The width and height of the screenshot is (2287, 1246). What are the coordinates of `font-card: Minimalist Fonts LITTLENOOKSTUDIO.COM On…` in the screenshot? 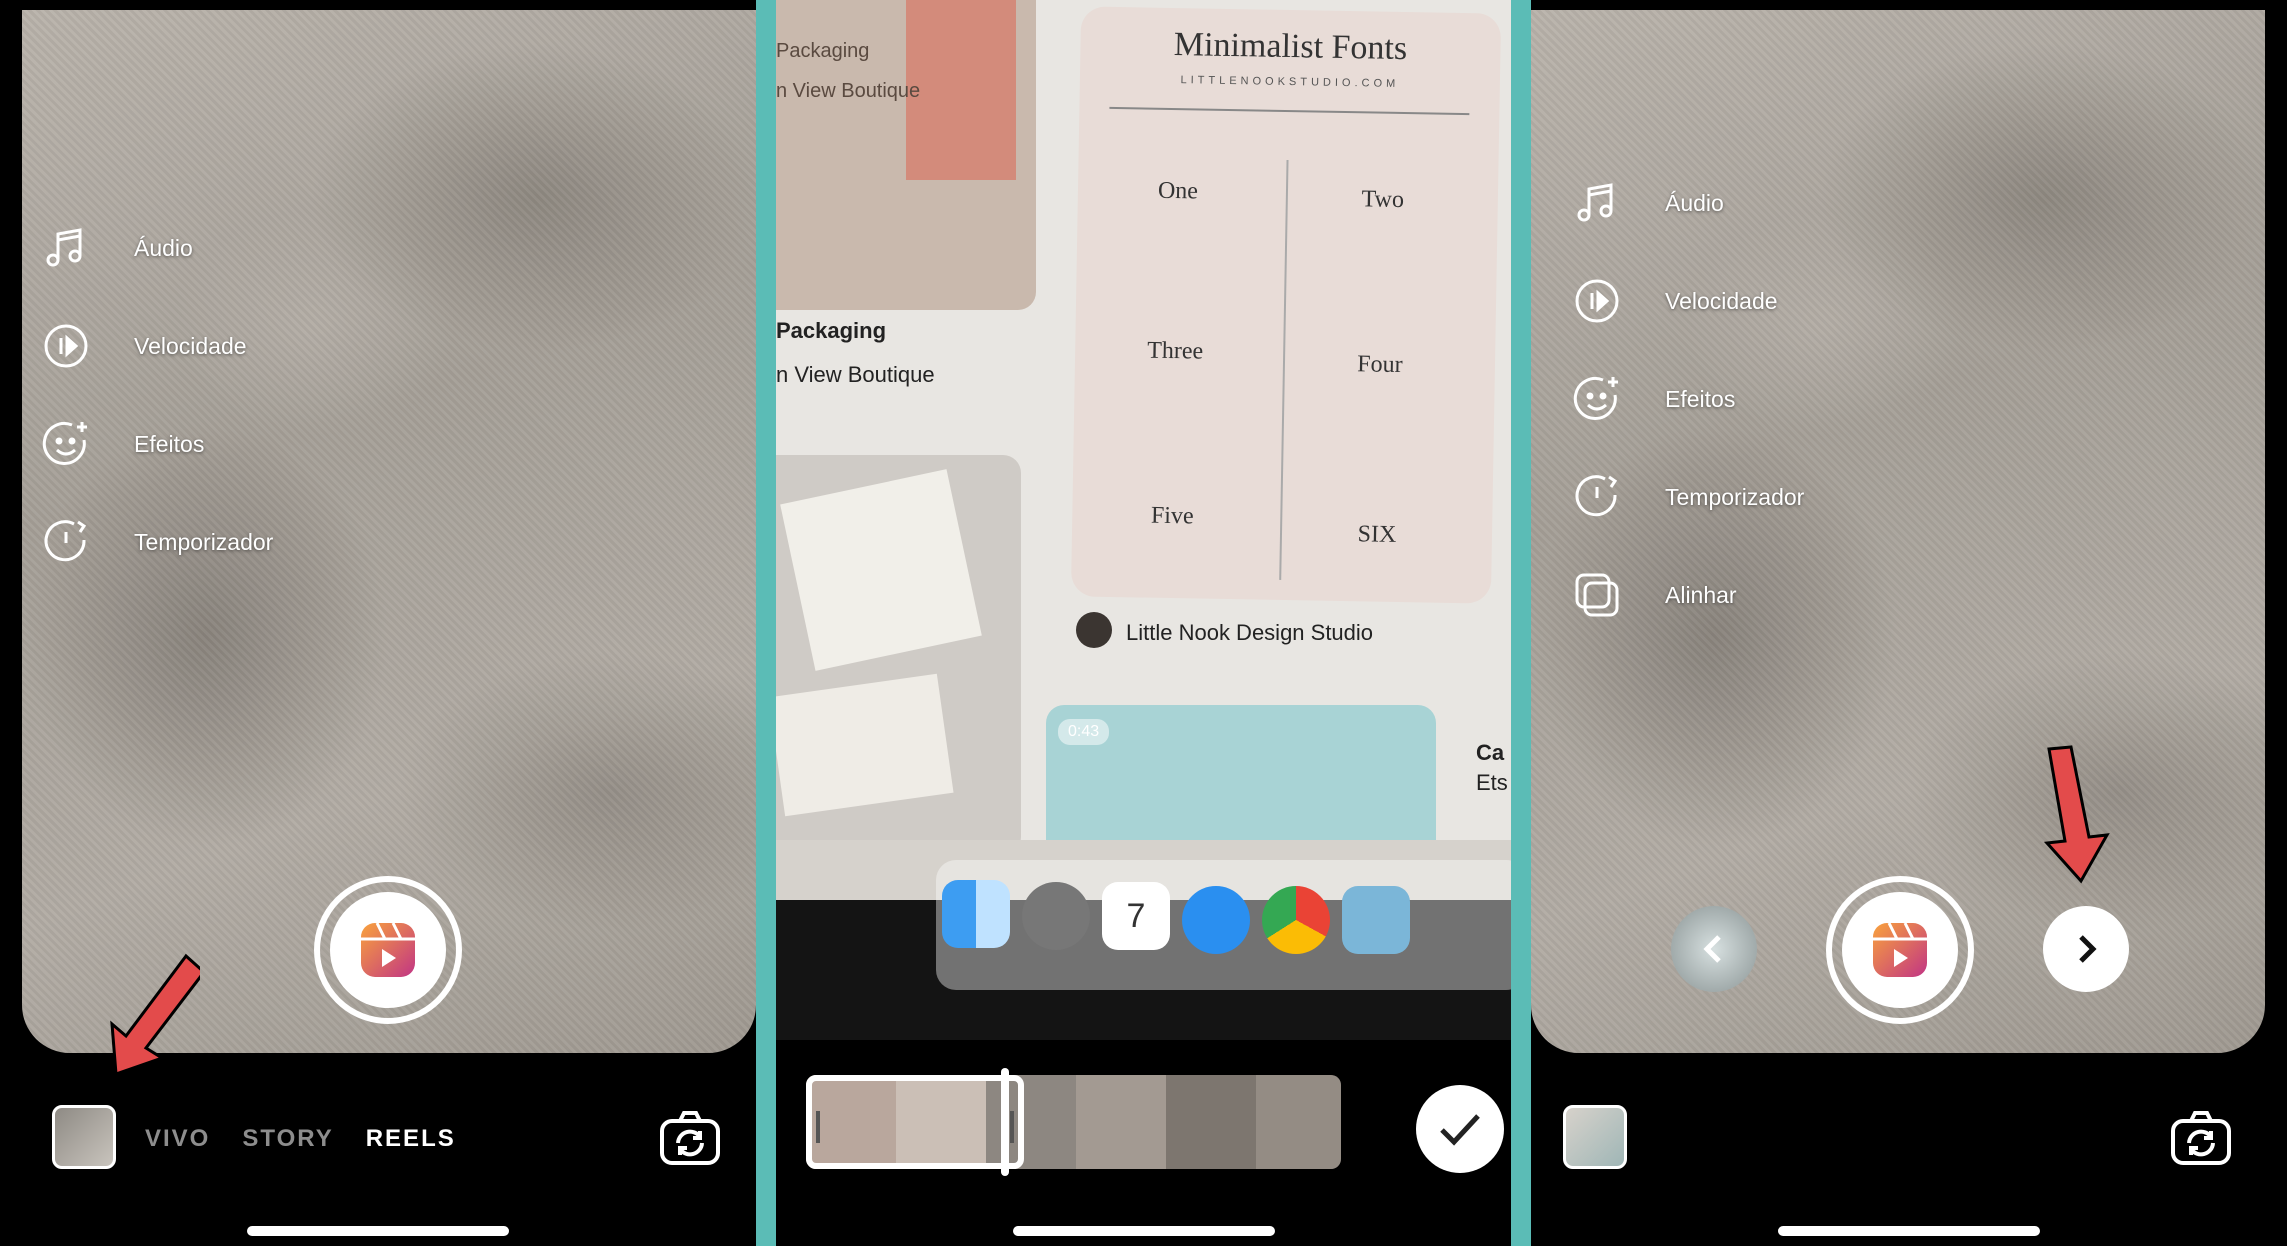 It's located at (1286, 305).